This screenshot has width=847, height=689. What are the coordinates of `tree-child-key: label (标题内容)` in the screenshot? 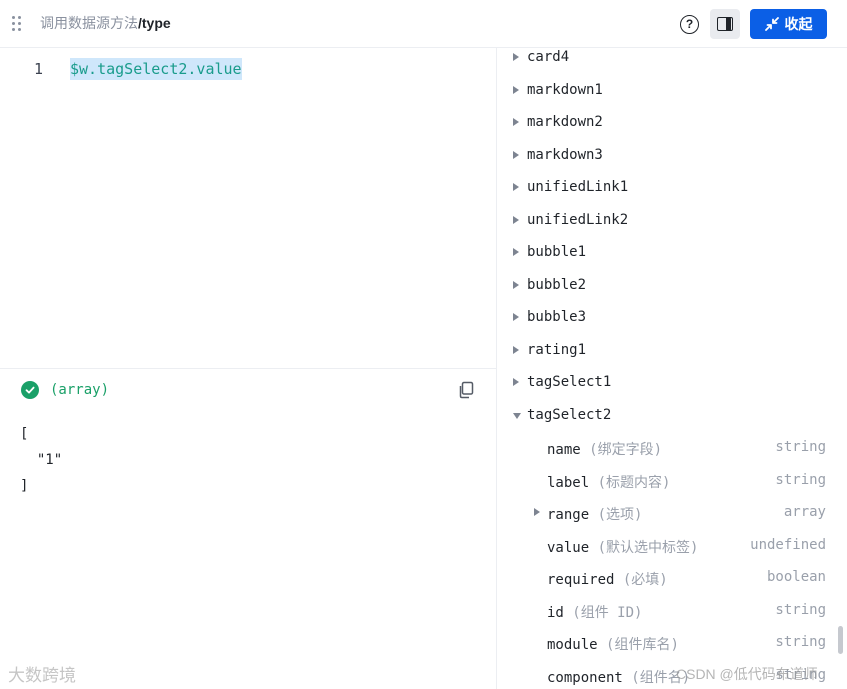 It's located at (608, 482).